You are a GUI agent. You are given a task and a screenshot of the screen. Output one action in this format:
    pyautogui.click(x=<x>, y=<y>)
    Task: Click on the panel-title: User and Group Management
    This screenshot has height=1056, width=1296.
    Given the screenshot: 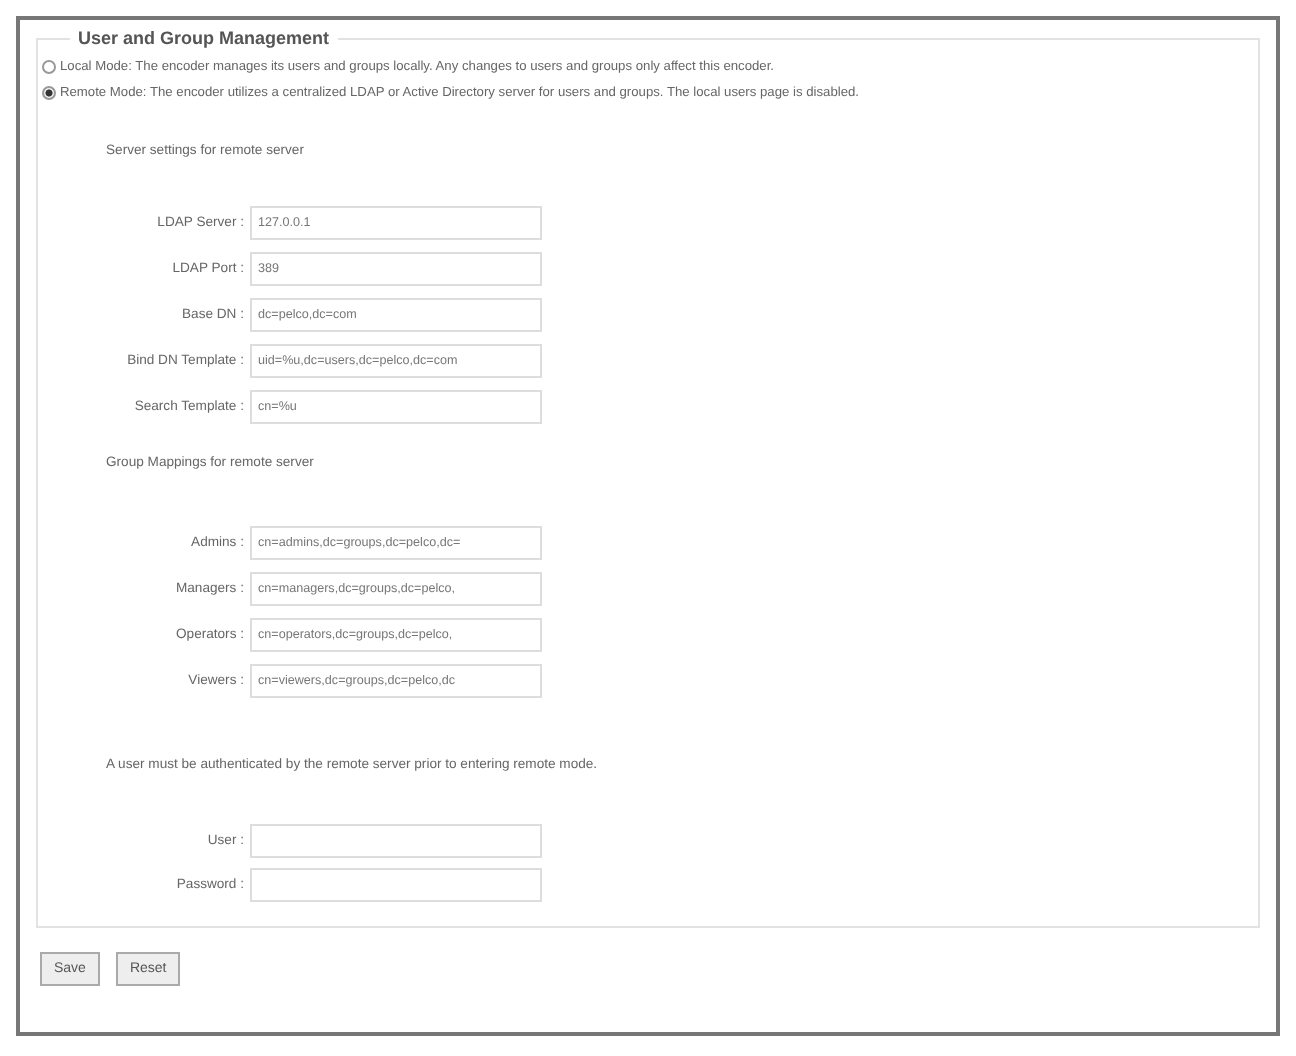 What is the action you would take?
    pyautogui.click(x=204, y=38)
    